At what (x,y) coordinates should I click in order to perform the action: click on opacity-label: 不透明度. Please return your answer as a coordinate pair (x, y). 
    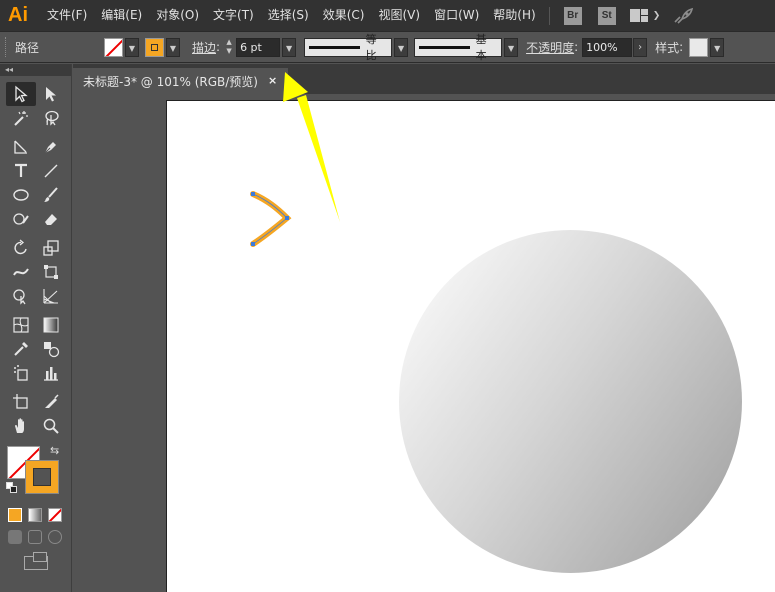
    Looking at the image, I should click on (550, 47).